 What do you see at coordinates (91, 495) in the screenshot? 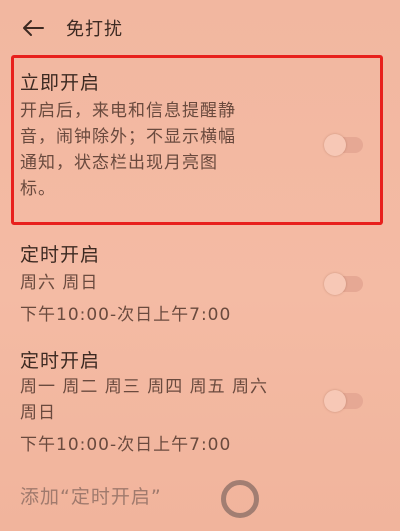
I see `add-schedule-link: 添加“定时开启”` at bounding box center [91, 495].